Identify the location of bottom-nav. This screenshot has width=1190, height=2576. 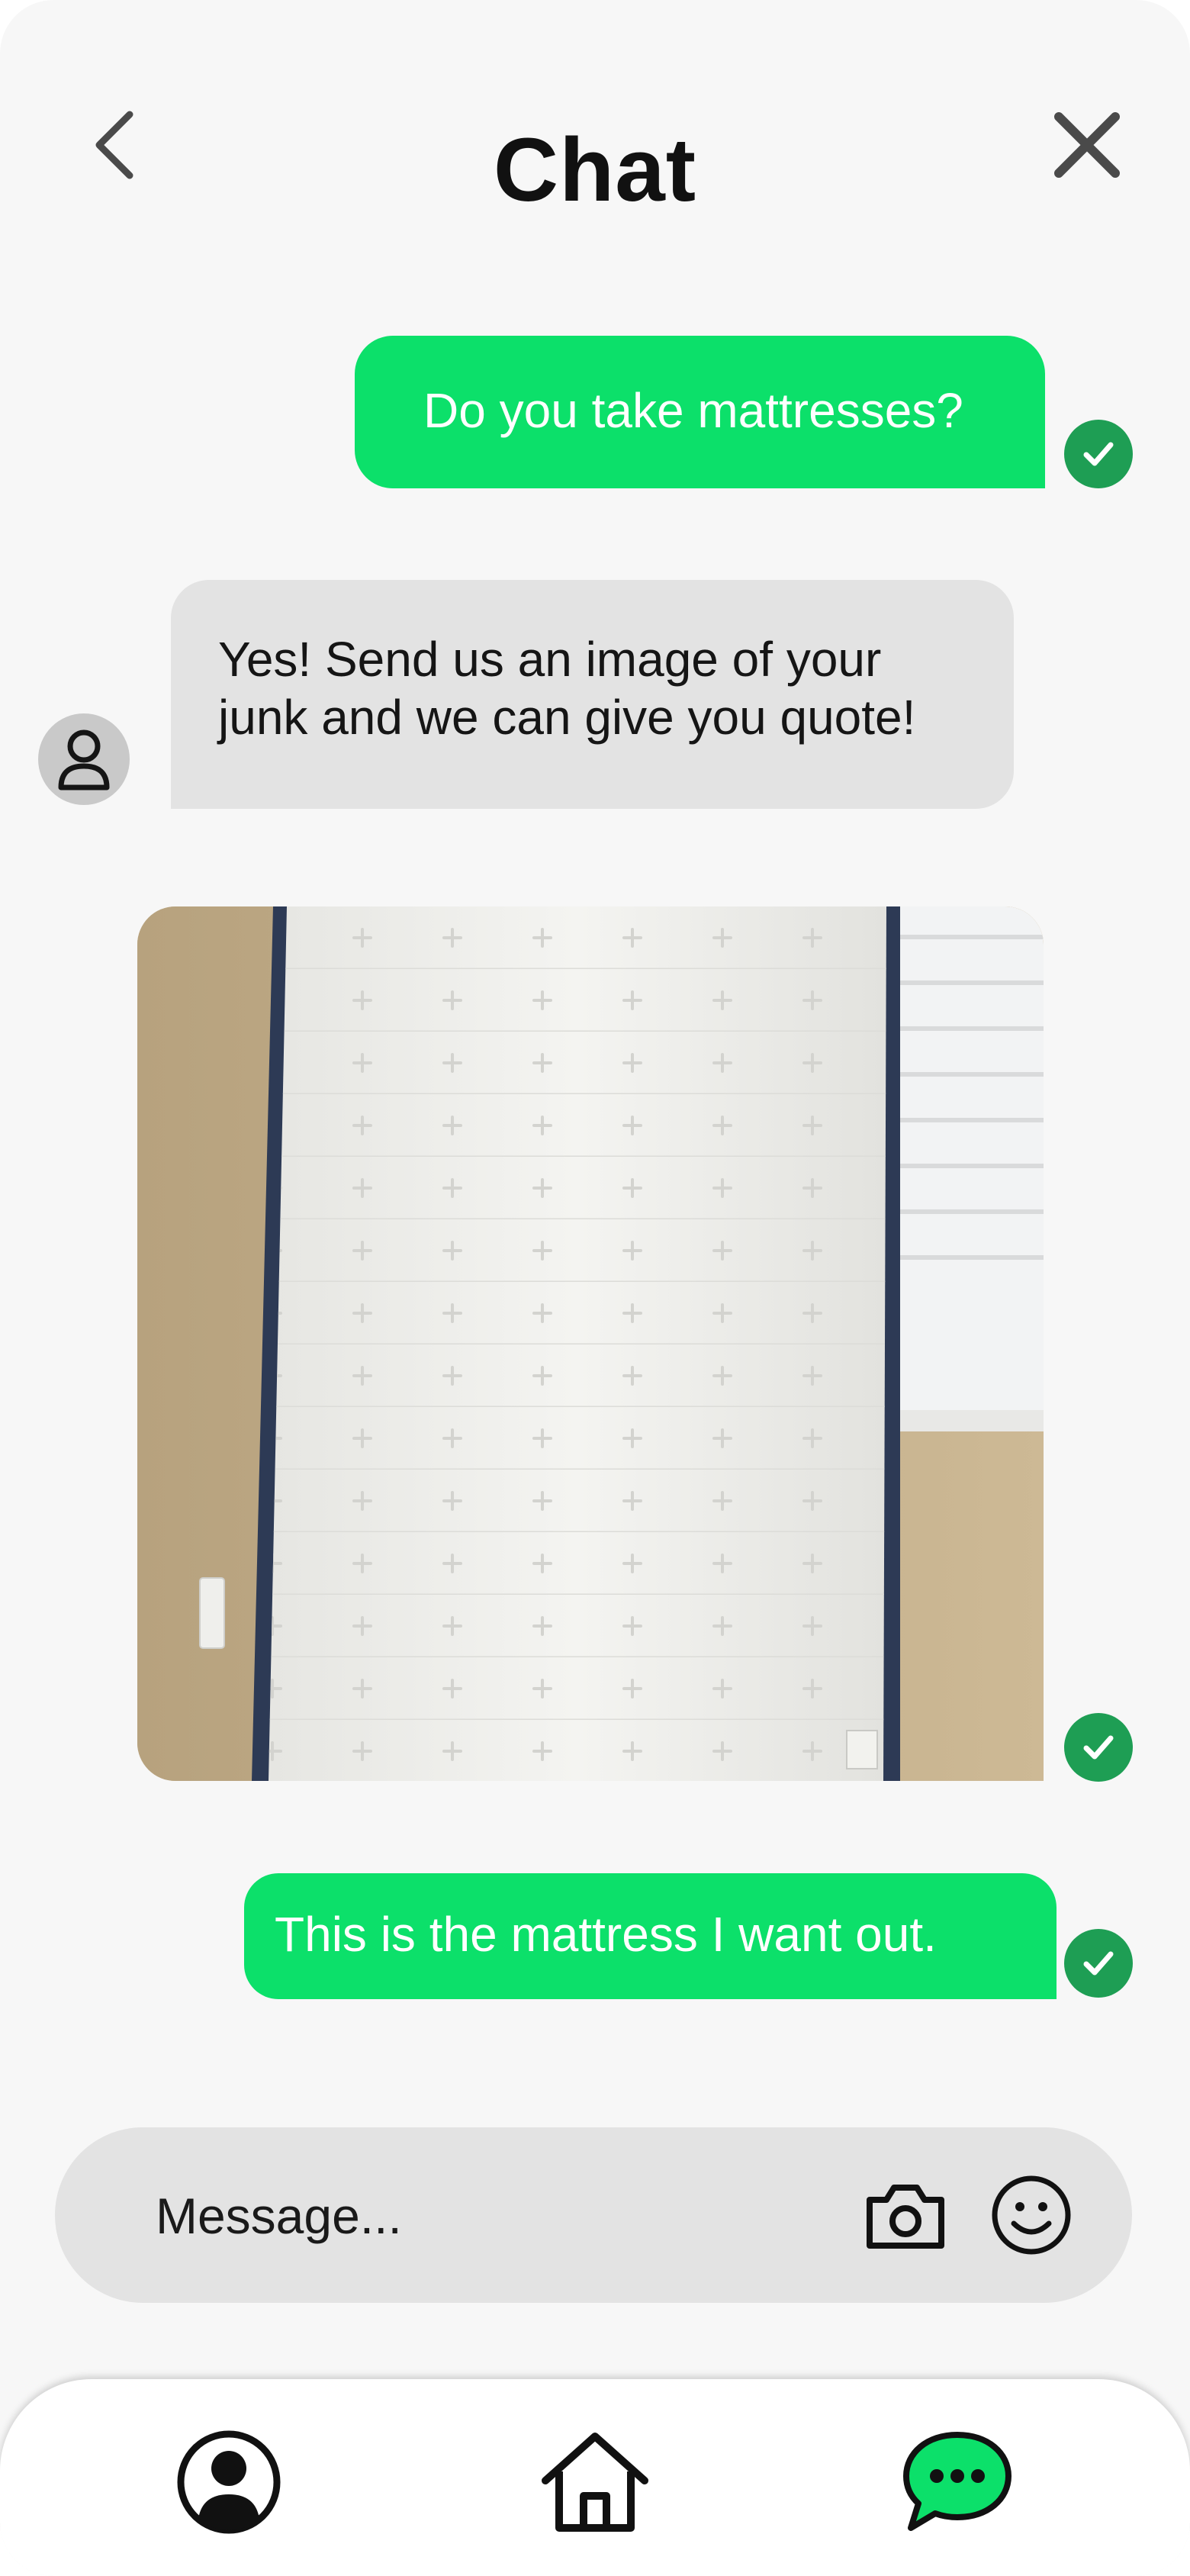
(595, 2477).